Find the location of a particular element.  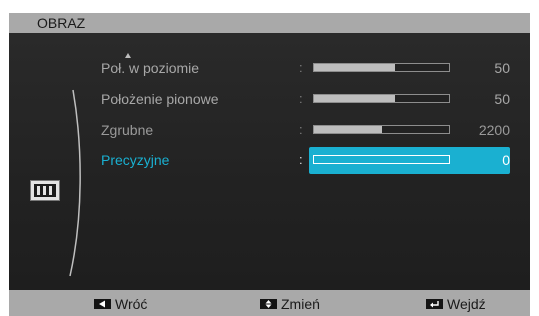

back-label: Wróć is located at coordinates (131, 304).